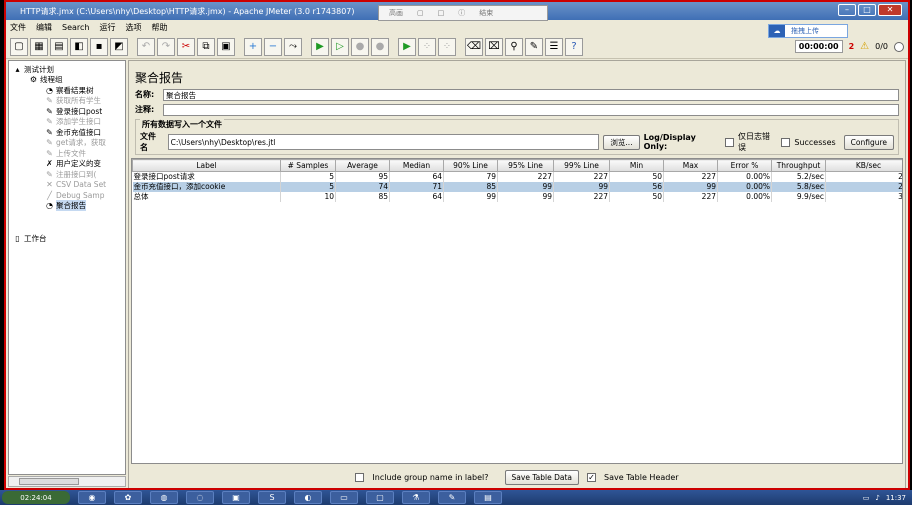 This screenshot has height=505, width=912. What do you see at coordinates (867, 10) in the screenshot?
I see `maximize-button: □` at bounding box center [867, 10].